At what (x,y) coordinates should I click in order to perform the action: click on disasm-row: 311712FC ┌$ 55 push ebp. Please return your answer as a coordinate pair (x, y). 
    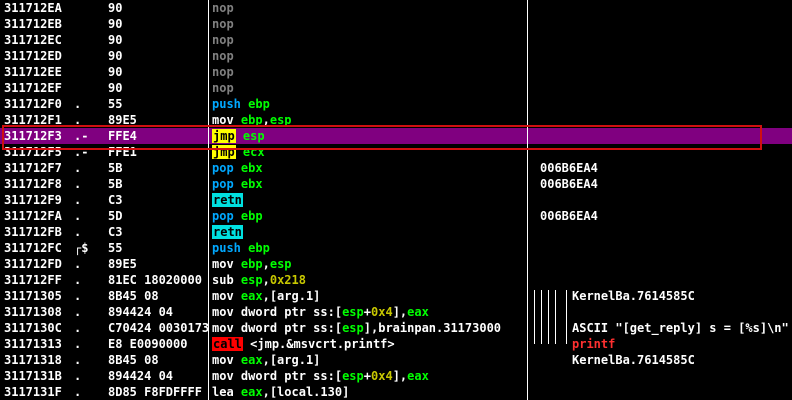
    Looking at the image, I should click on (396, 248).